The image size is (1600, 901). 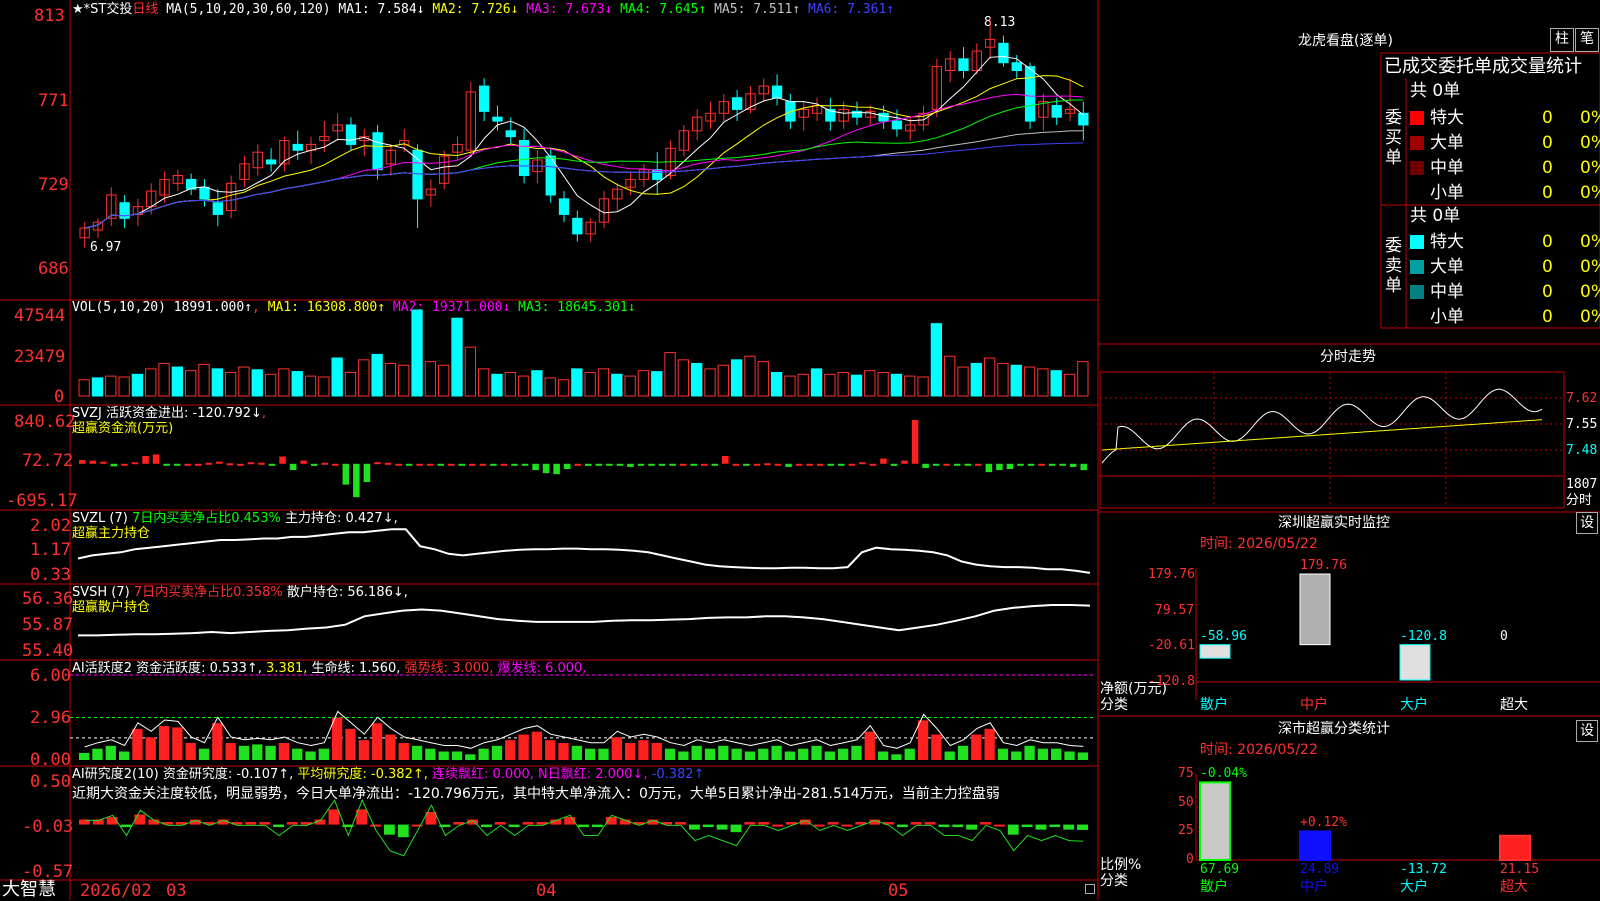 I want to click on monitor-bar, so click(x=1415, y=662).